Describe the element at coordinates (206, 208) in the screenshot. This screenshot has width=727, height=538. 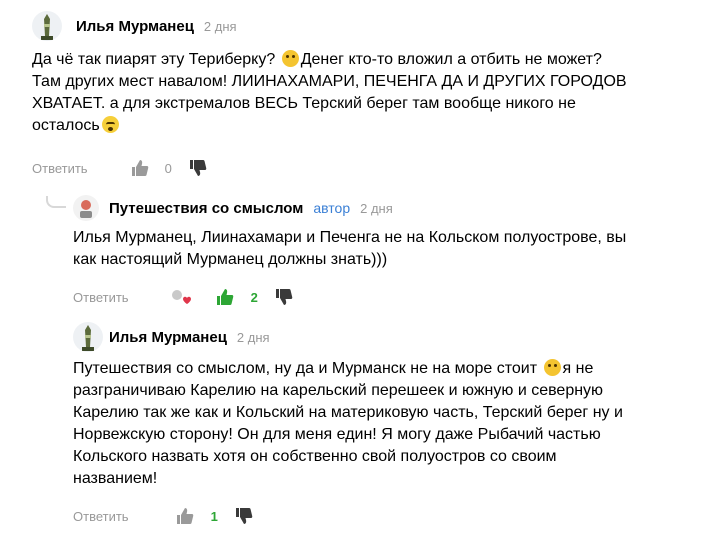
I see `author-name: Путешествия со смыслом` at that location.